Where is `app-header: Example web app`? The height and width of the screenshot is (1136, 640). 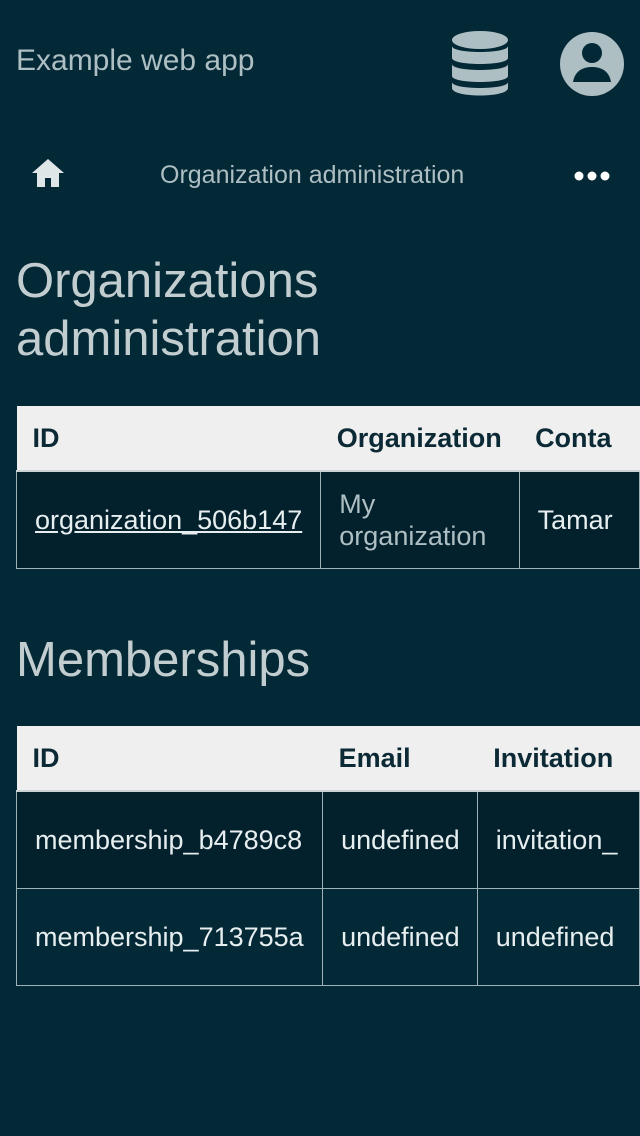
app-header: Example web app is located at coordinates (320, 62).